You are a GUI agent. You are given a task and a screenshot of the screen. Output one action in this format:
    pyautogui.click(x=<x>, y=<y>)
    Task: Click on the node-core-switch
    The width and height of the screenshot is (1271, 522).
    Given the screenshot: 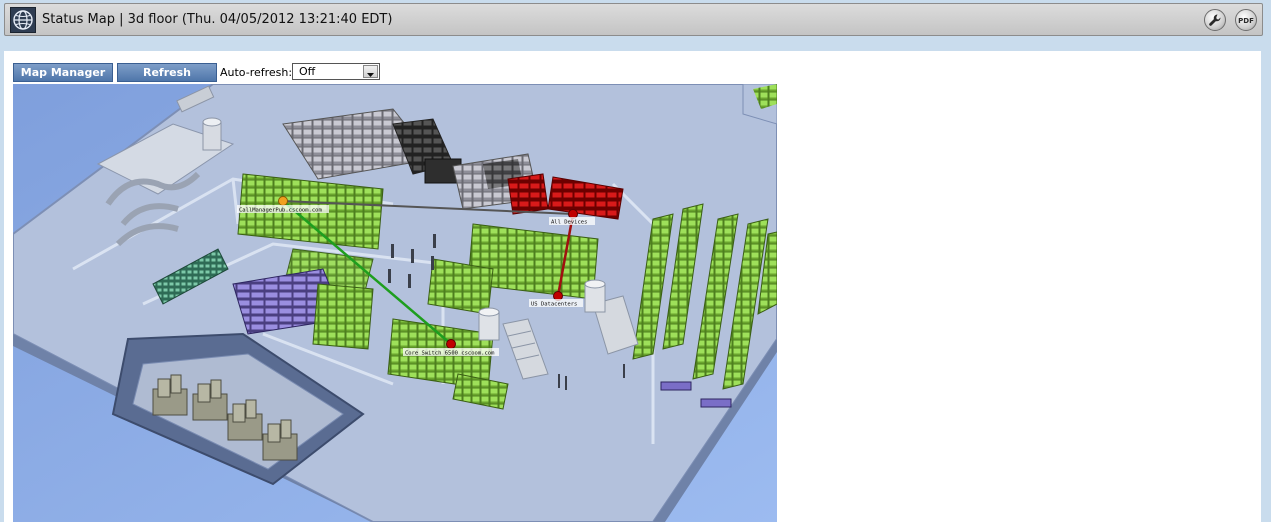 What is the action you would take?
    pyautogui.click(x=451, y=344)
    